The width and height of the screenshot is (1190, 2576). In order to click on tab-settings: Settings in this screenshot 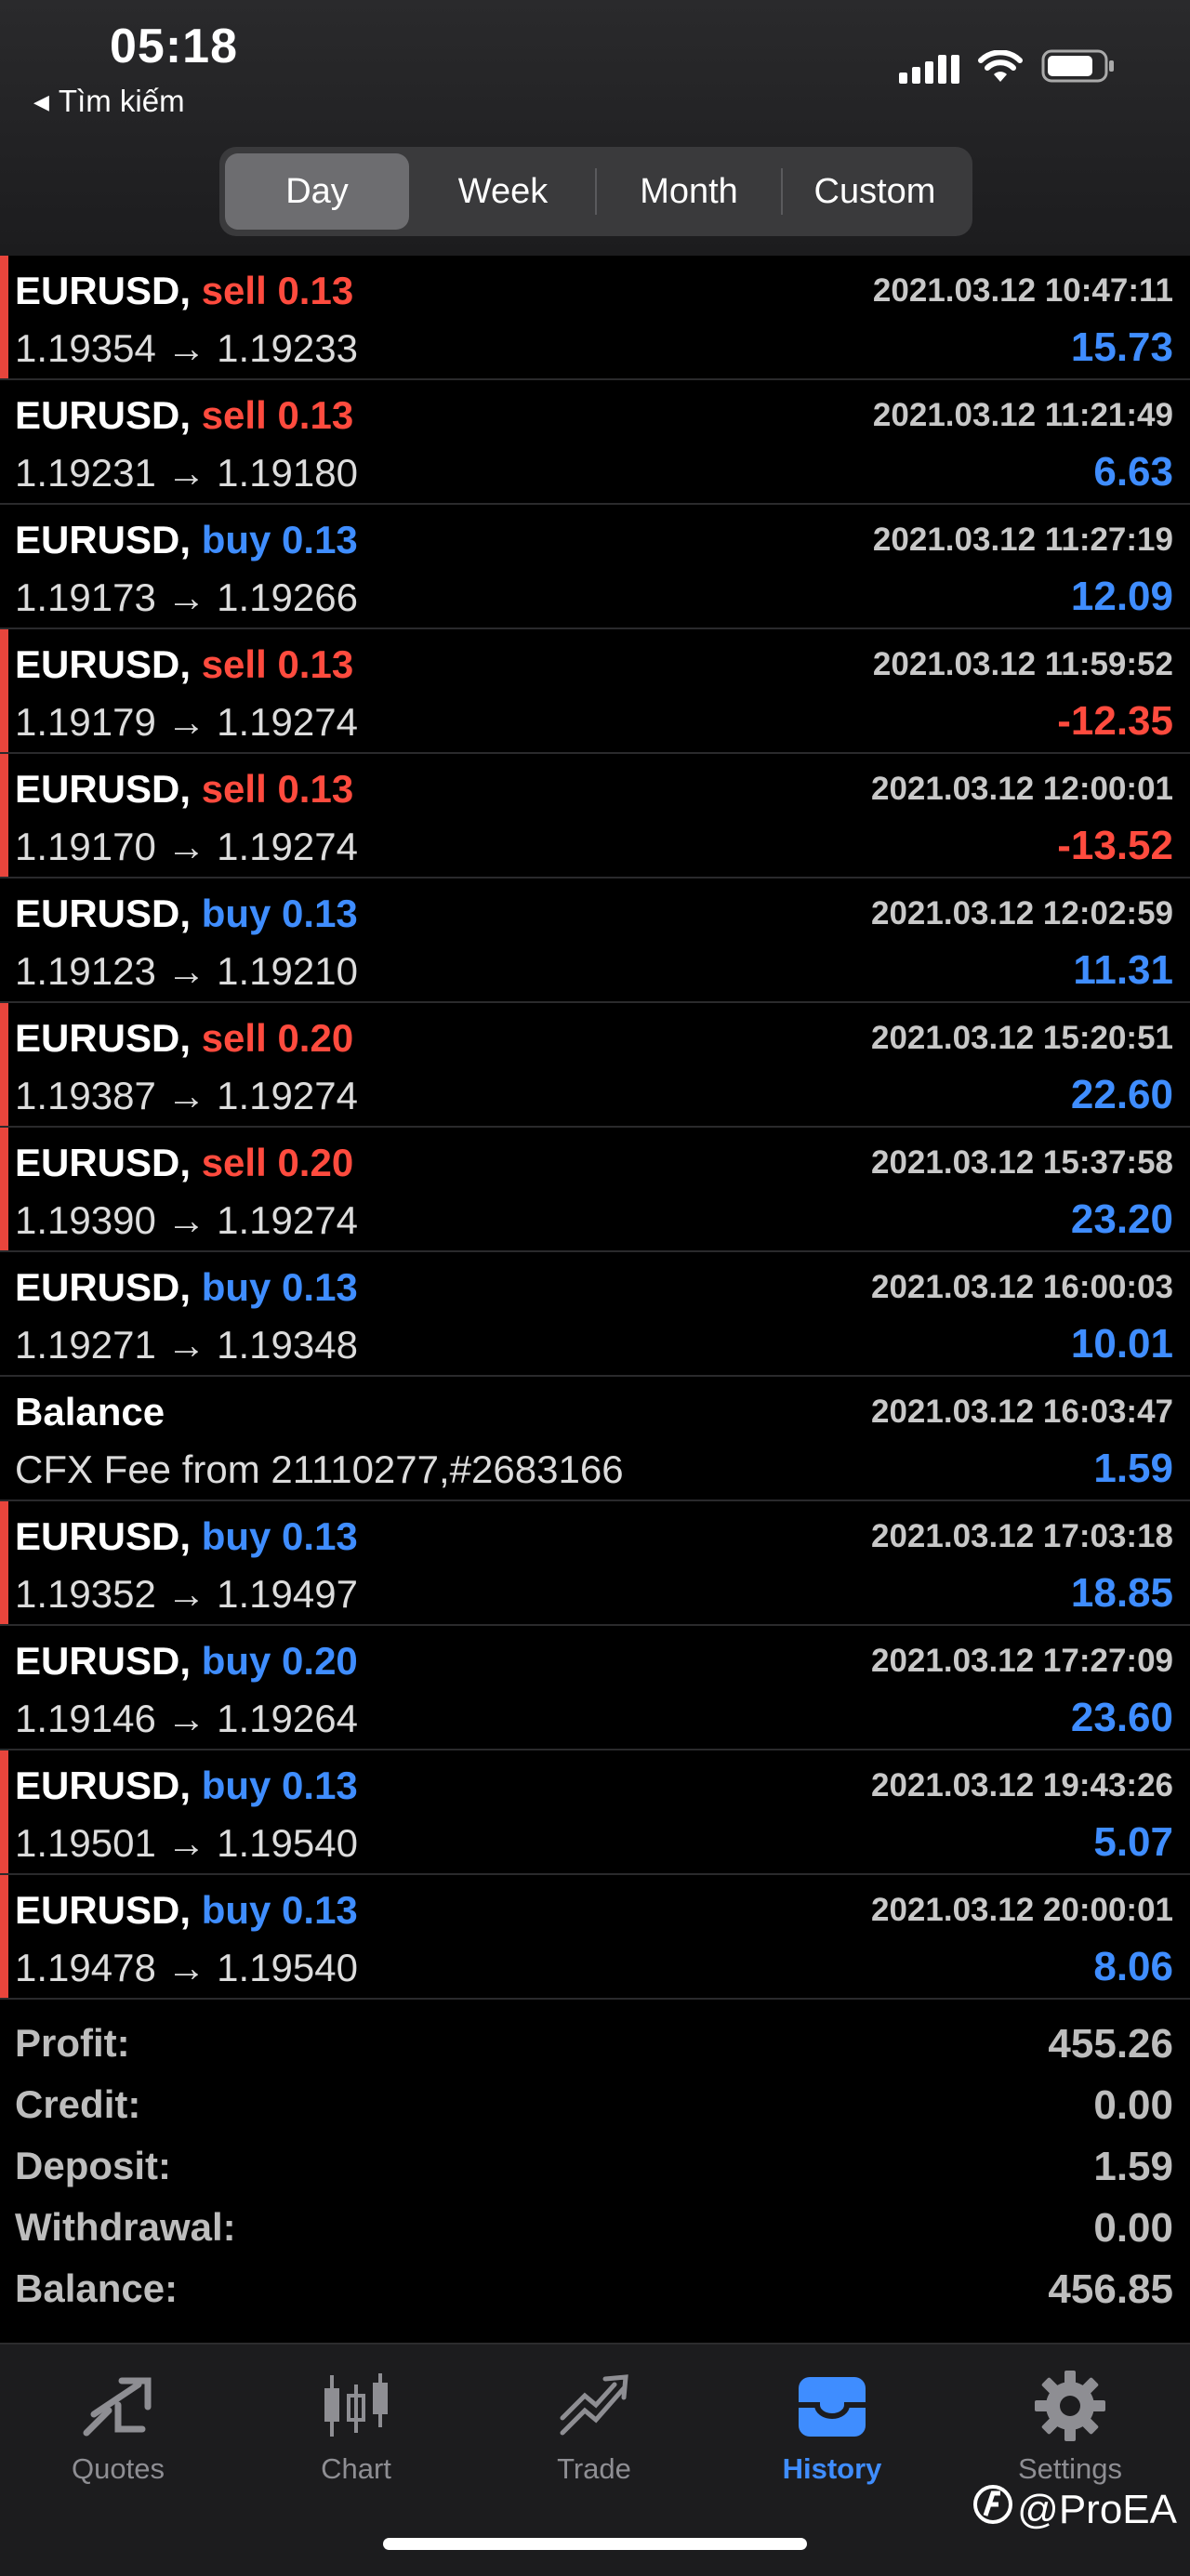, I will do `click(1070, 2426)`.